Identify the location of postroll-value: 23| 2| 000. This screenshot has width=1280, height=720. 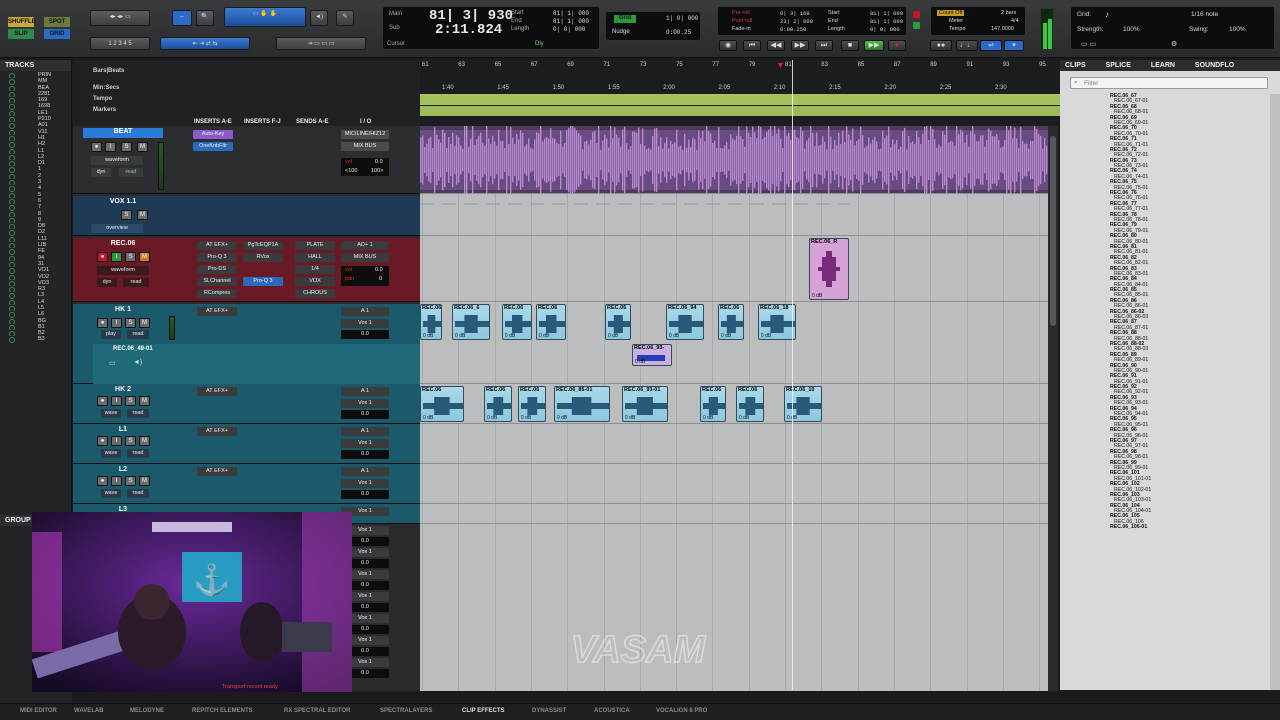
(796, 21).